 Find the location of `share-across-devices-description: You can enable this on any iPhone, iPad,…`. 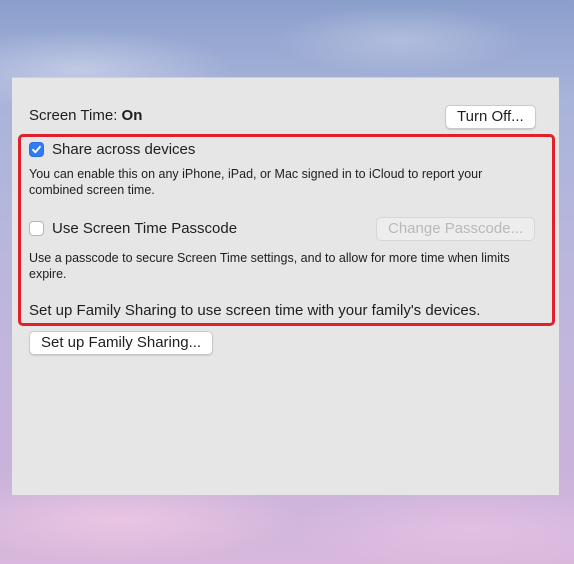

share-across-devices-description: You can enable this on any iPhone, iPad,… is located at coordinates (256, 182).